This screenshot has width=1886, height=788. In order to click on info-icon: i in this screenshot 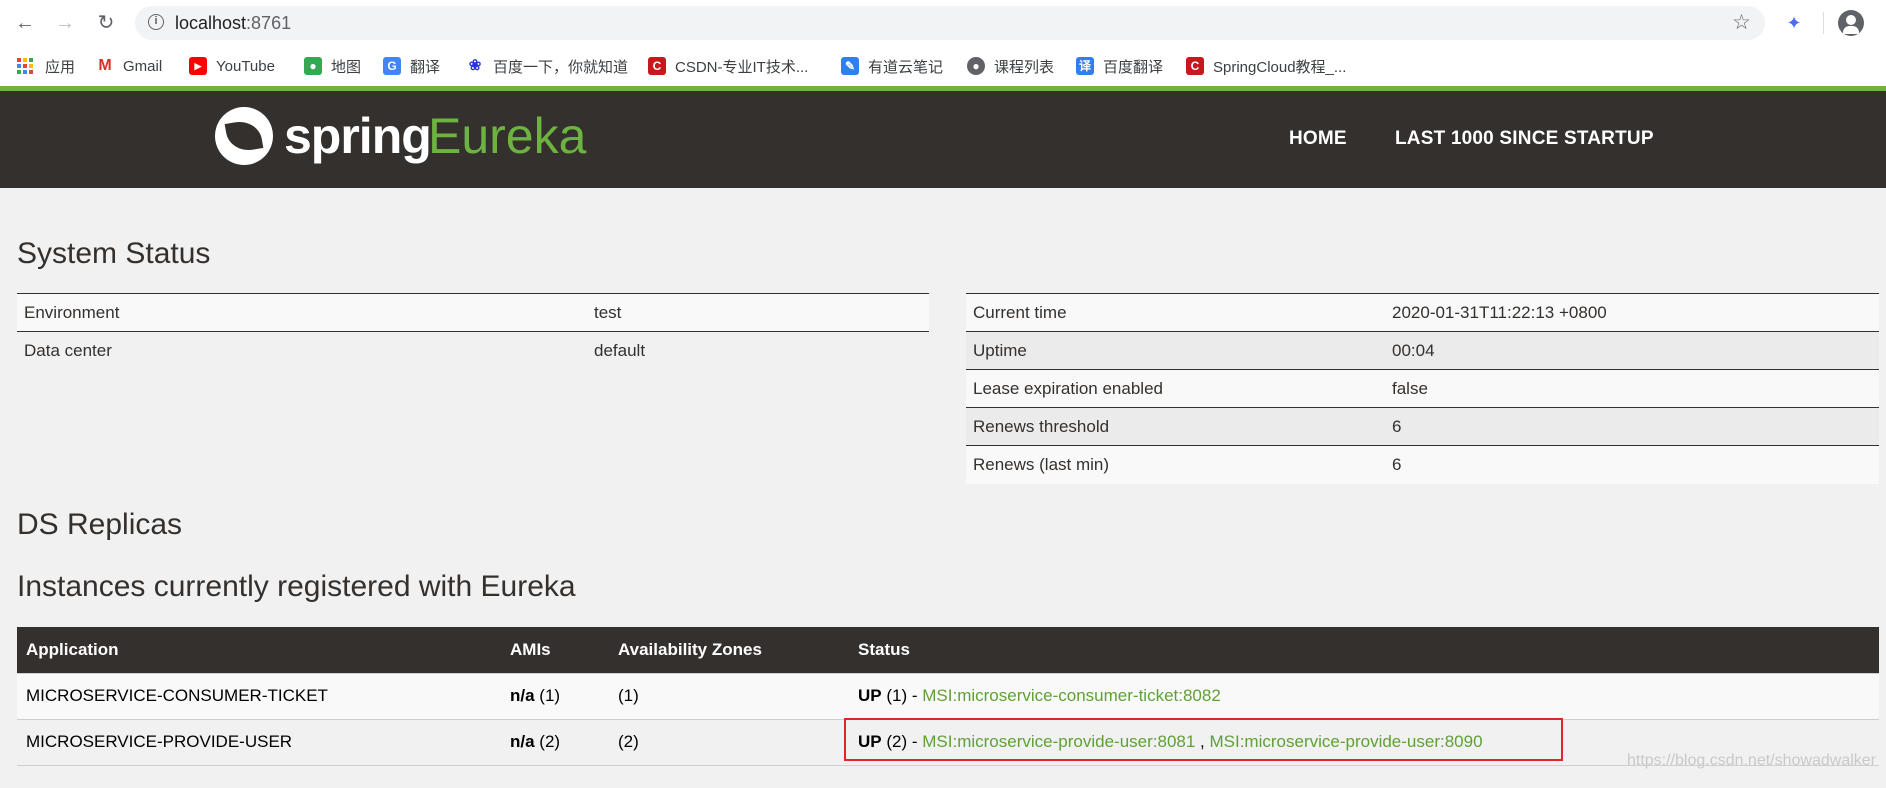, I will do `click(156, 22)`.